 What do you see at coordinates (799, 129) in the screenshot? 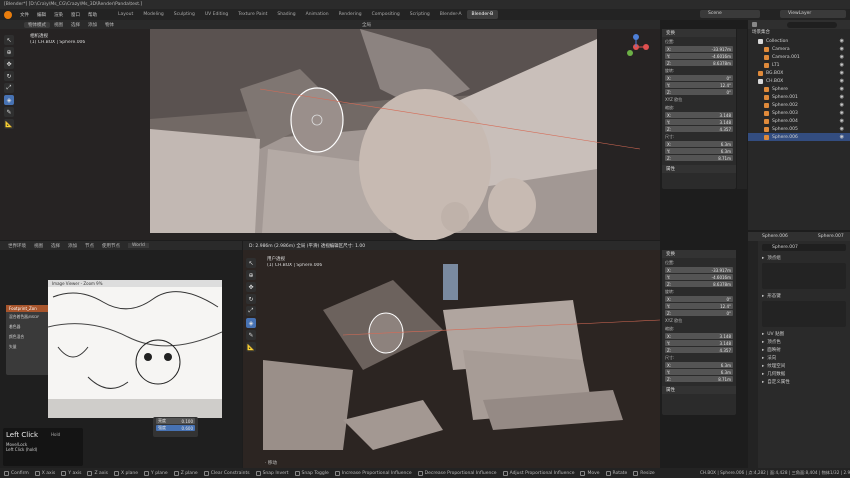
I see `outliner-row: Sphere.005 ◉` at bounding box center [799, 129].